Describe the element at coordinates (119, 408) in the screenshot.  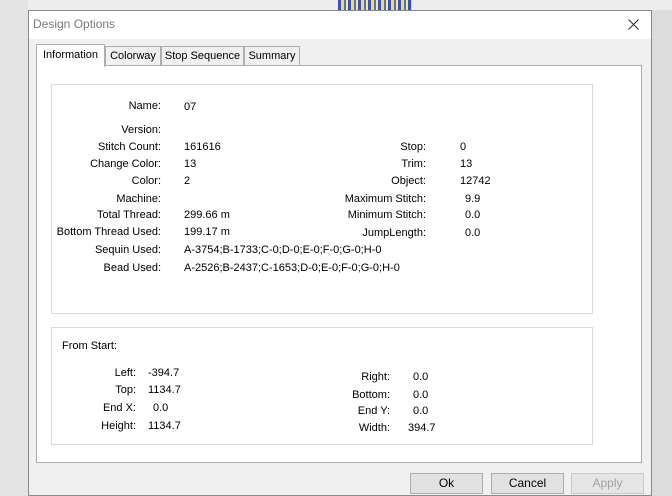
I see `end-x-label: End X:` at that location.